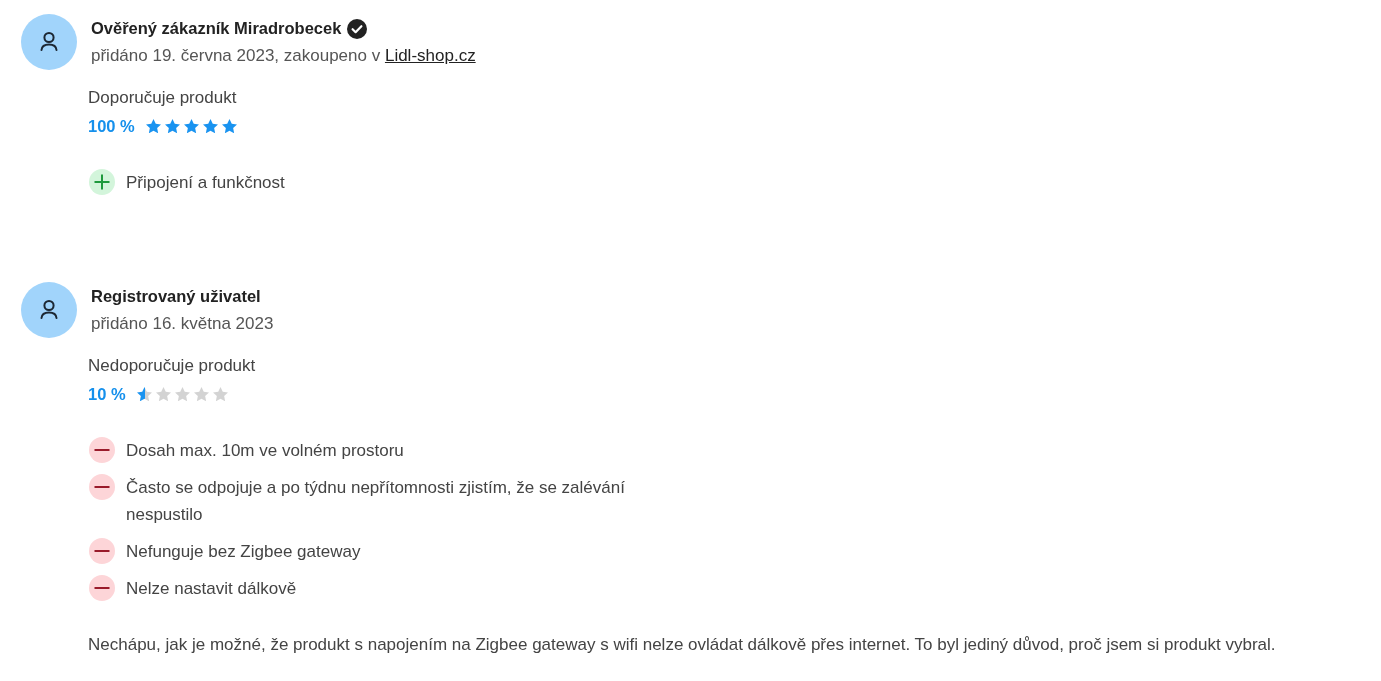  What do you see at coordinates (376, 501) in the screenshot?
I see `review-point: Často se odpojuje a po týdnu nepřítomnosti zjistím, že se zalévání nespustilo` at bounding box center [376, 501].